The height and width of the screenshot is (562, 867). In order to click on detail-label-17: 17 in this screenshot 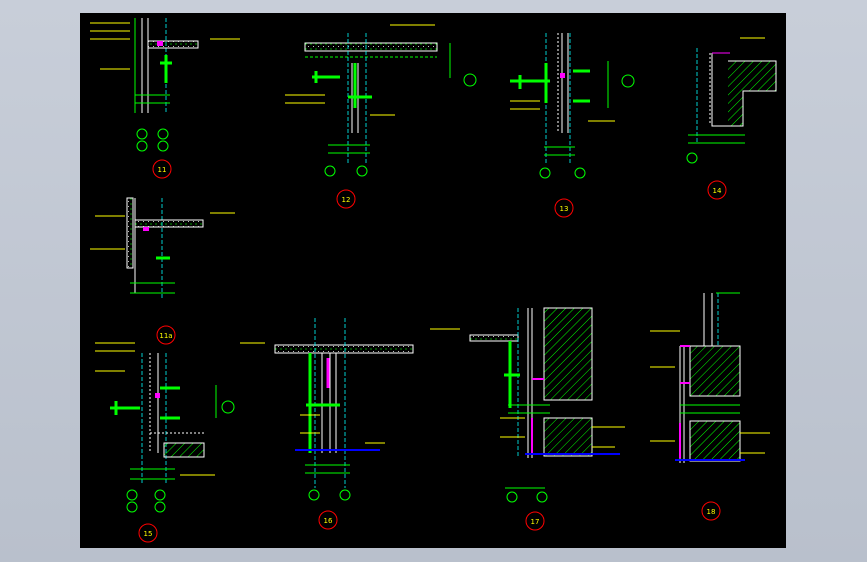, I will do `click(535, 522)`.